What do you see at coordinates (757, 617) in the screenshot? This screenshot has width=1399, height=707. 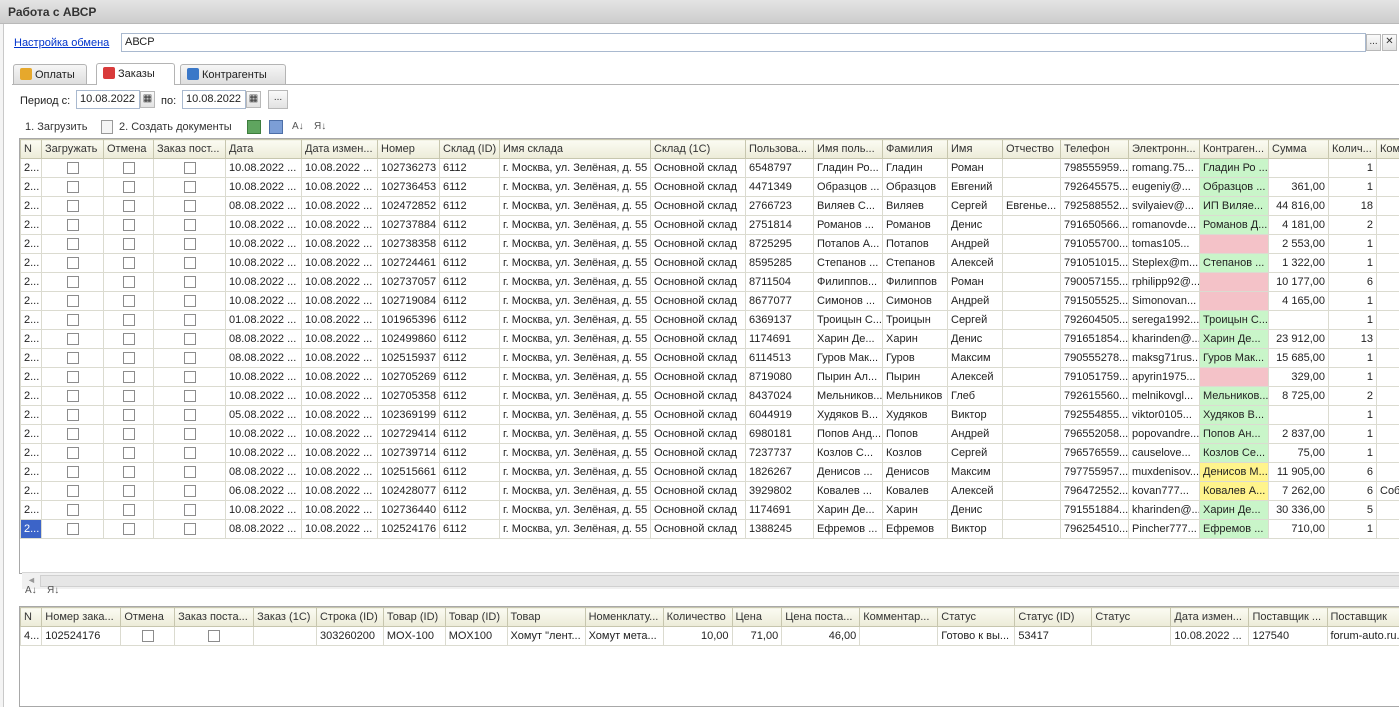 I see `column-header: Цена` at bounding box center [757, 617].